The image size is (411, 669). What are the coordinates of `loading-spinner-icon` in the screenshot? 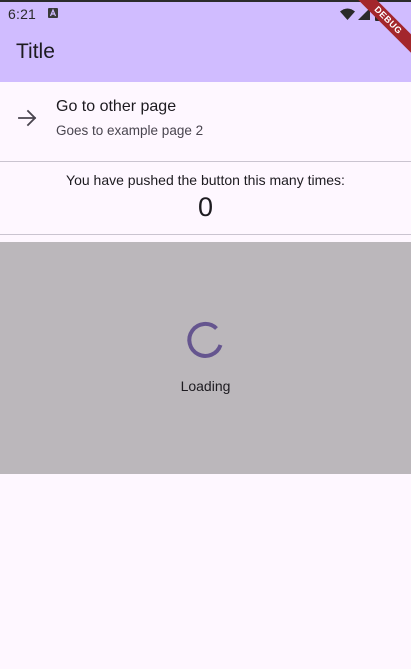 It's located at (205, 339).